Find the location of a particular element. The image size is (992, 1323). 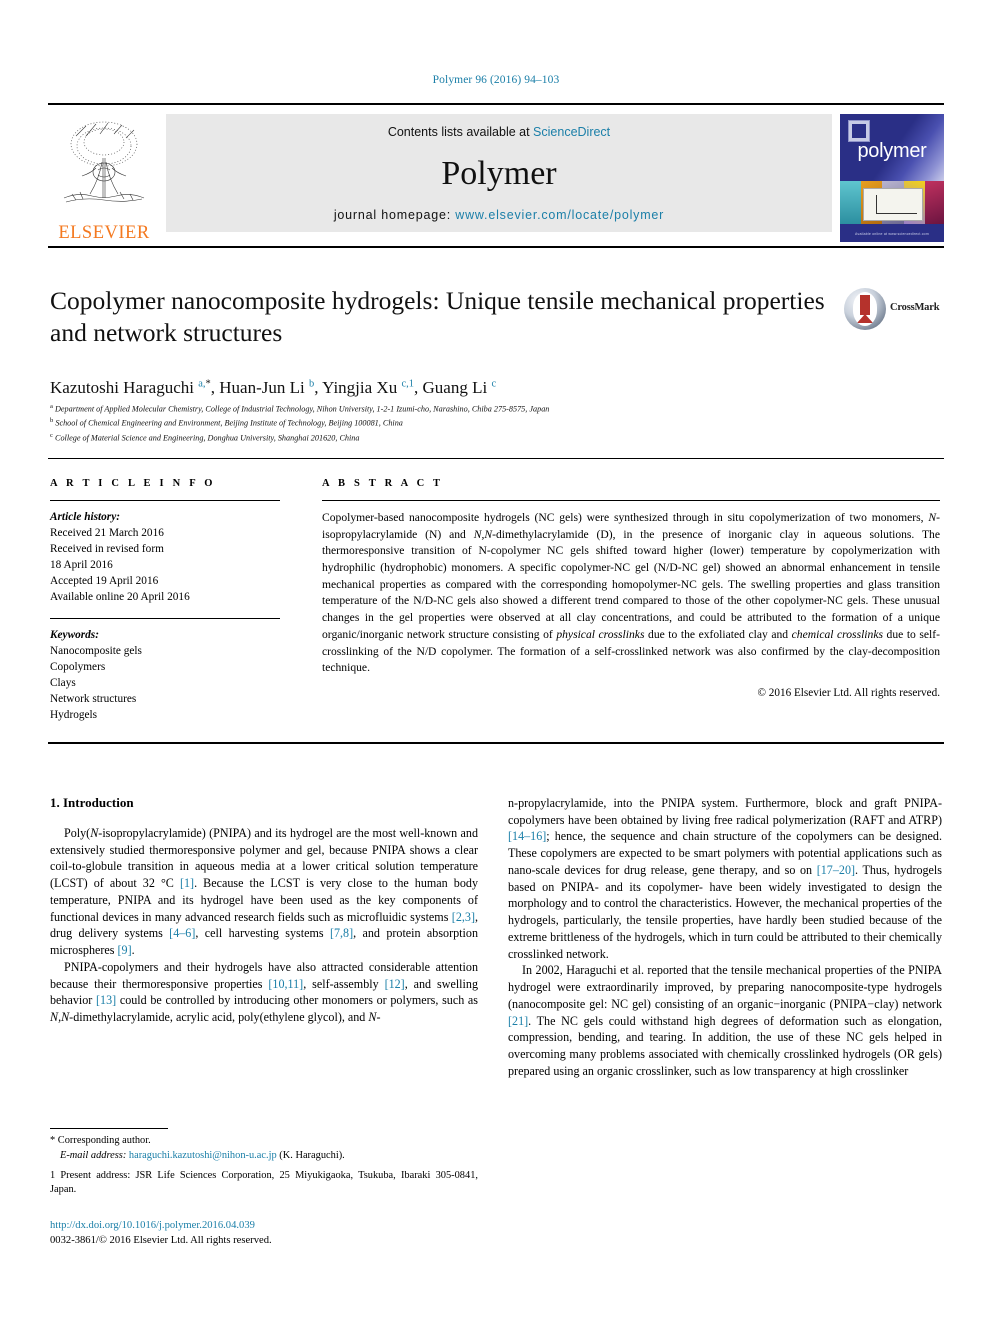

affiliation-mark-c: c is located at coordinates (51, 435).